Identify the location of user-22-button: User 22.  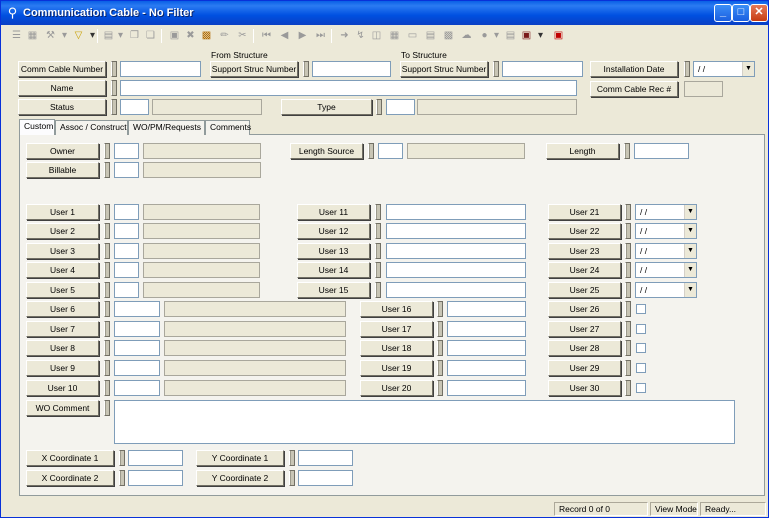
(584, 231).